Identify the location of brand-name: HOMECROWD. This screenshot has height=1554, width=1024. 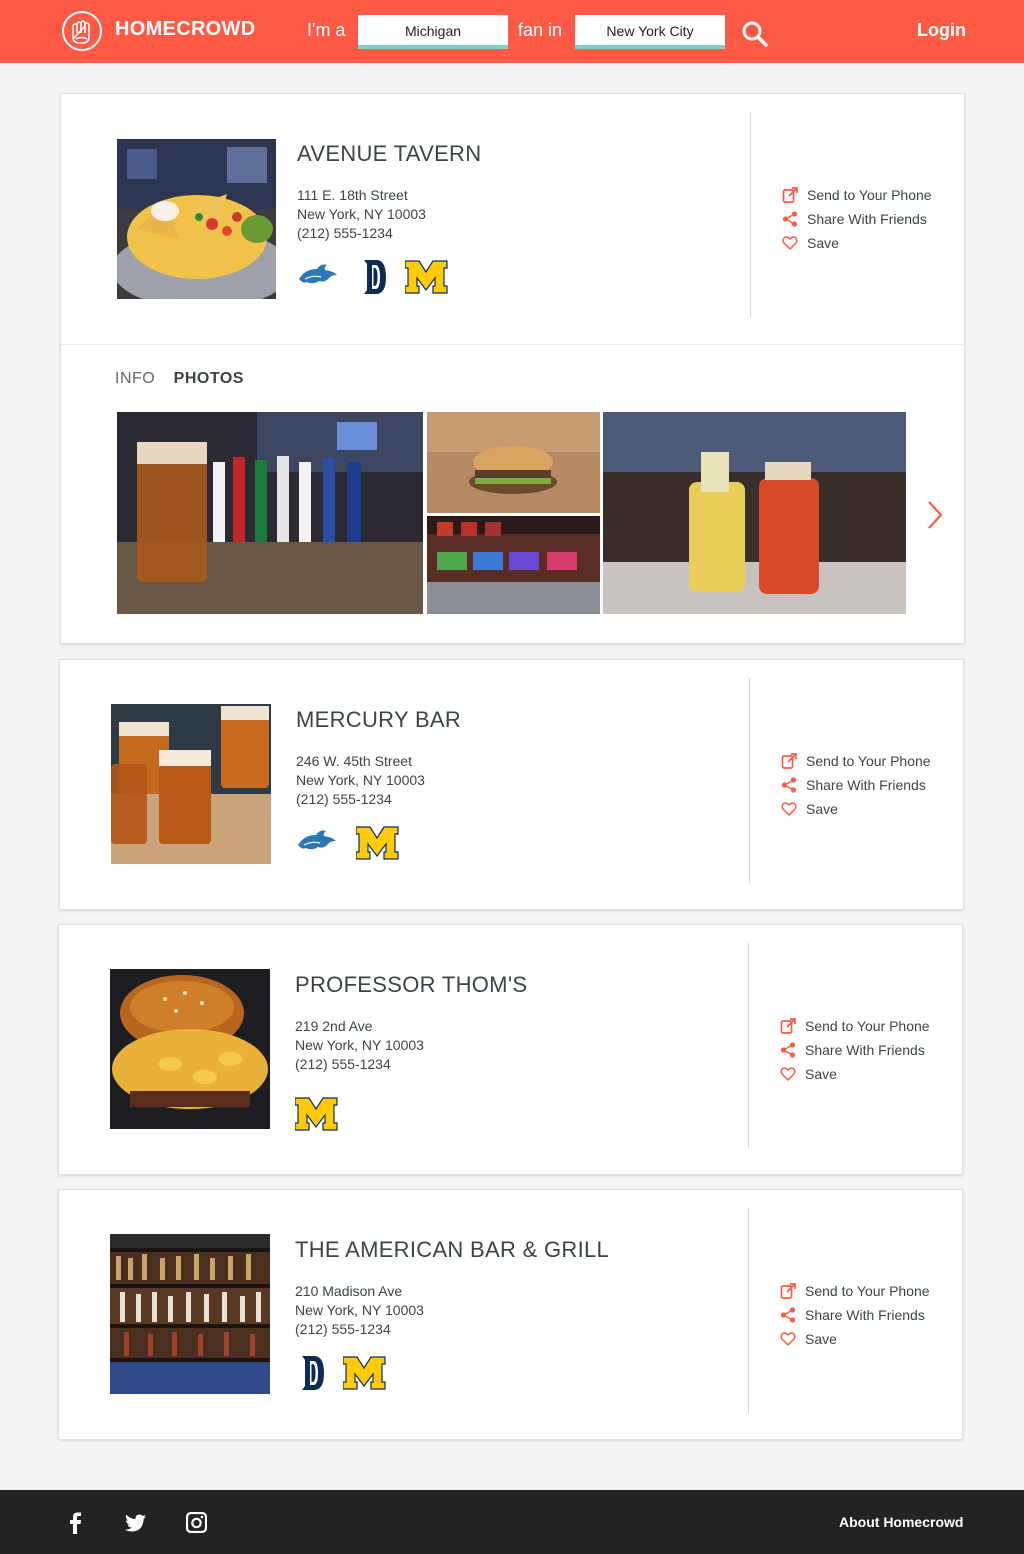
(185, 29).